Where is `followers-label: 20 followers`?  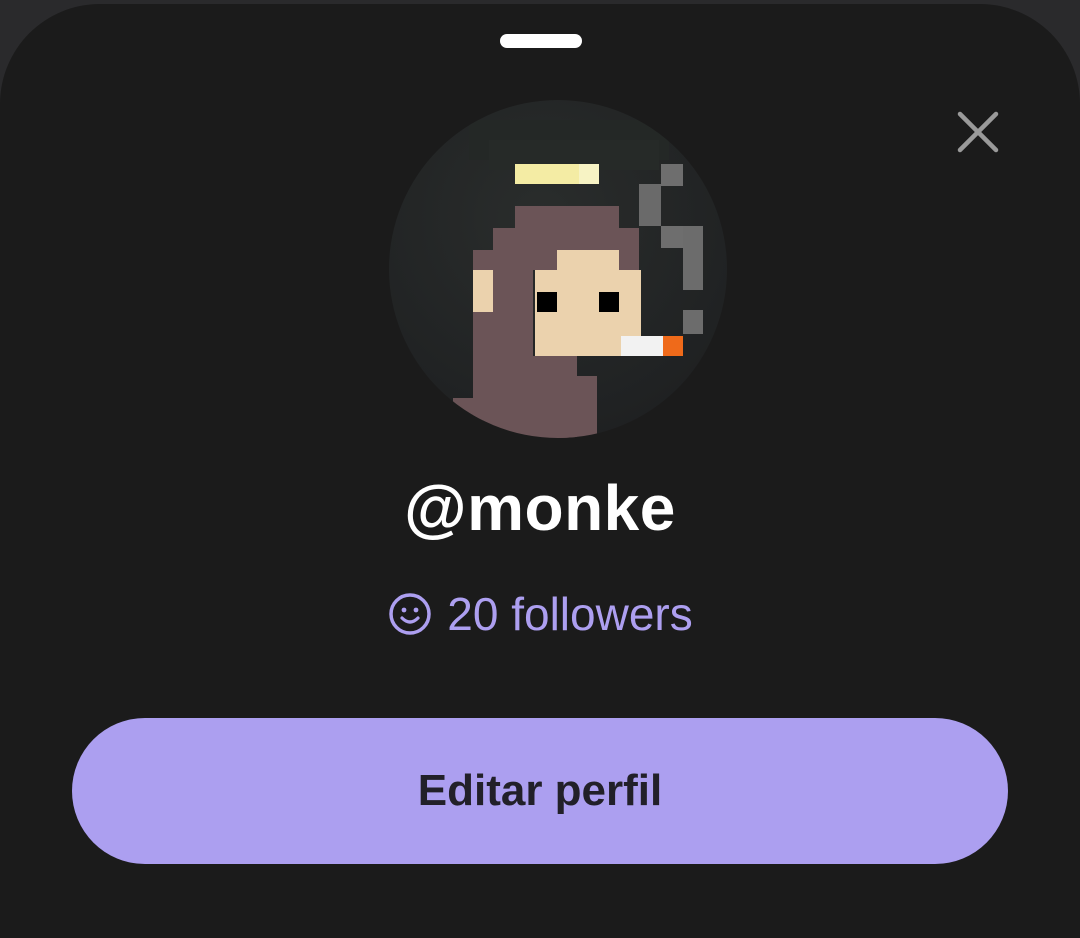
followers-label: 20 followers is located at coordinates (570, 614).